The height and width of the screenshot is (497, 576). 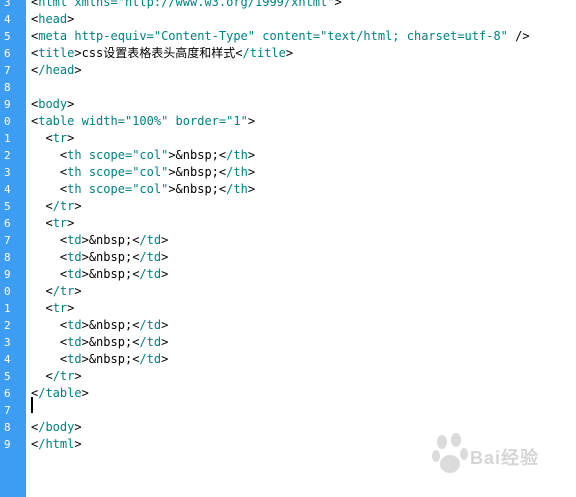 What do you see at coordinates (56, 70) in the screenshot?
I see `code-line: </head>` at bounding box center [56, 70].